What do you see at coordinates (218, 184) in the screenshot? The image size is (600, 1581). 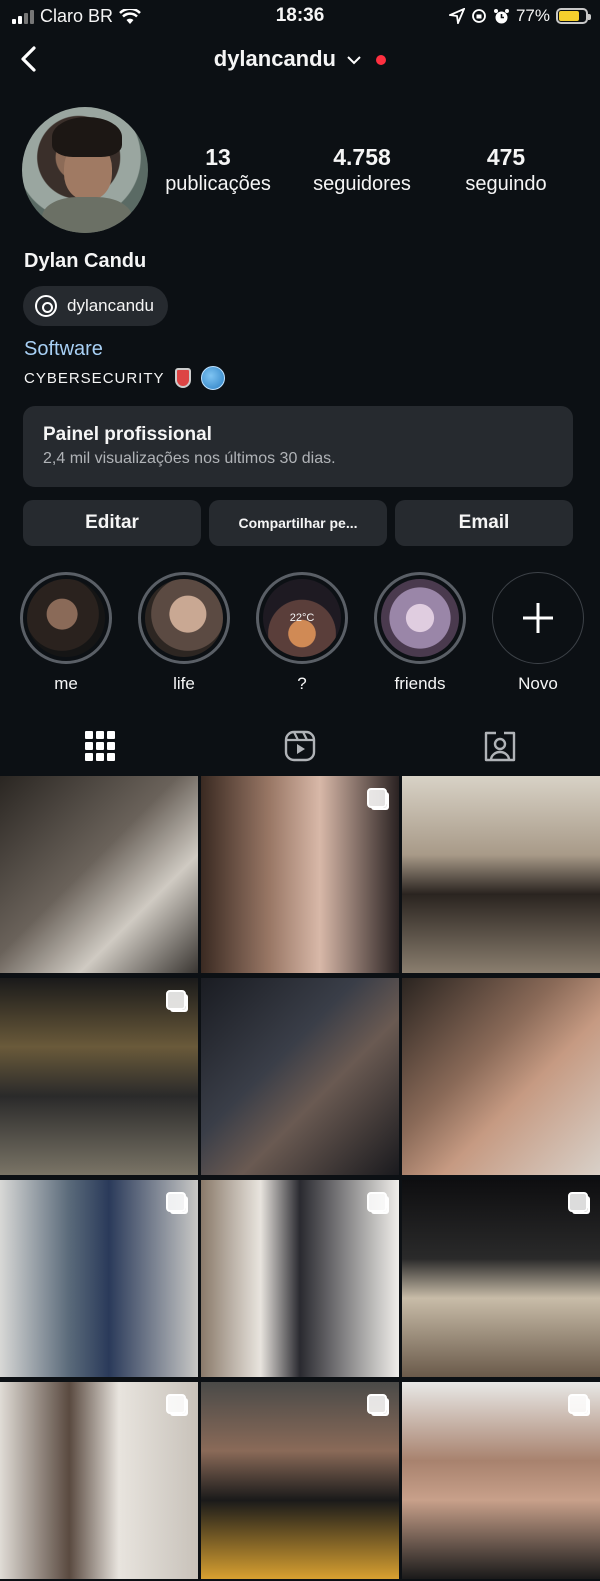 I see `stat-posts-label: publicações` at bounding box center [218, 184].